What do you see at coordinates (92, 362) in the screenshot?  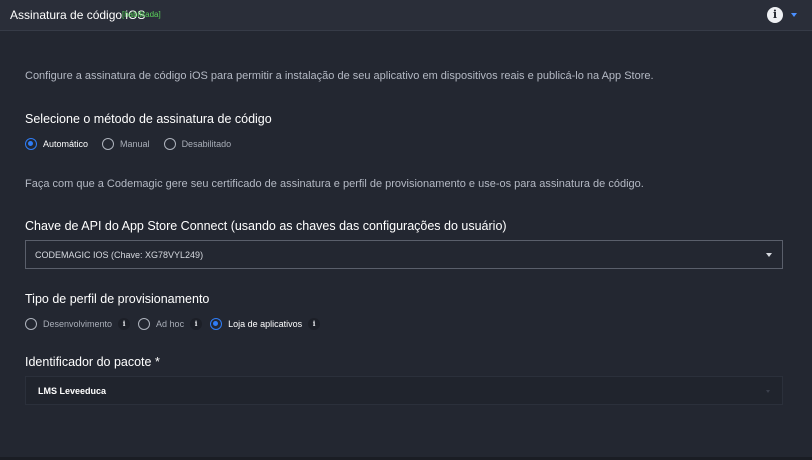 I see `bundle-id-title: Identificador do pacote *` at bounding box center [92, 362].